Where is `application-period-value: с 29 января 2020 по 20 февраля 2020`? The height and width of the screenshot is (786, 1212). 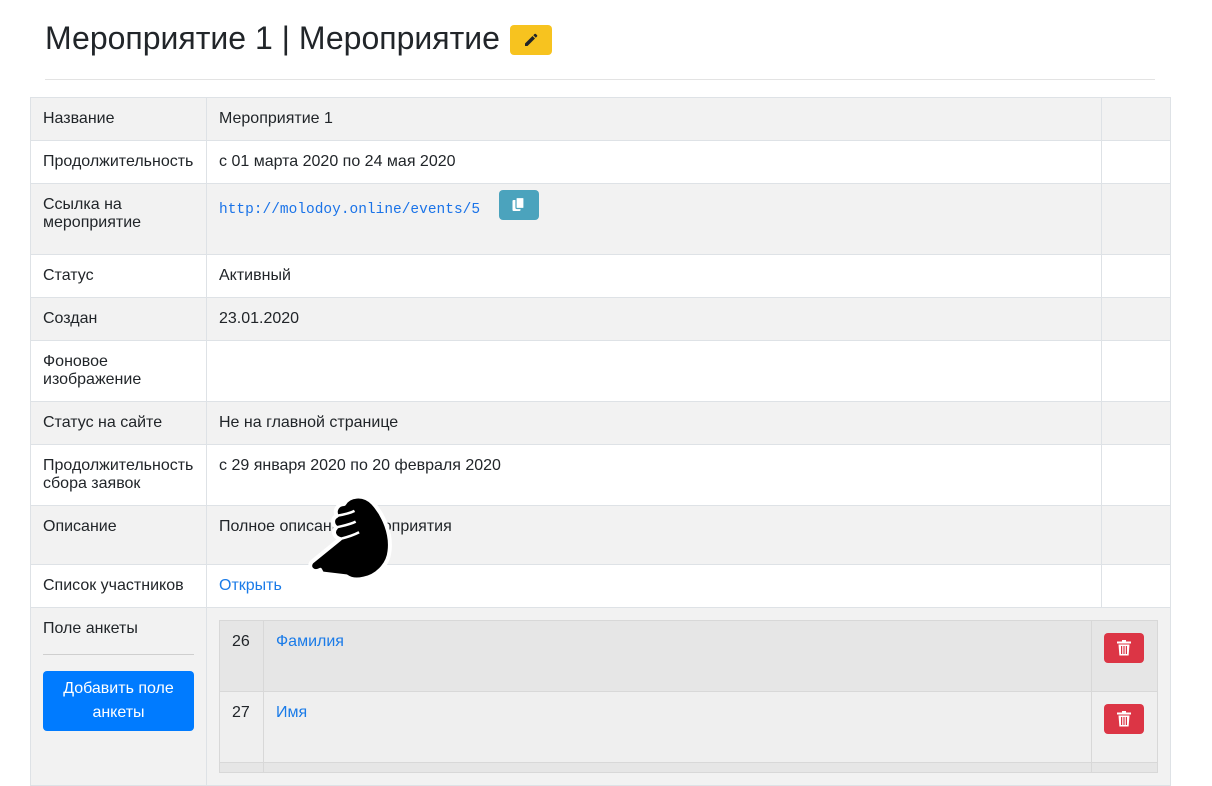
application-period-value: с 29 января 2020 по 20 февраля 2020 is located at coordinates (654, 475).